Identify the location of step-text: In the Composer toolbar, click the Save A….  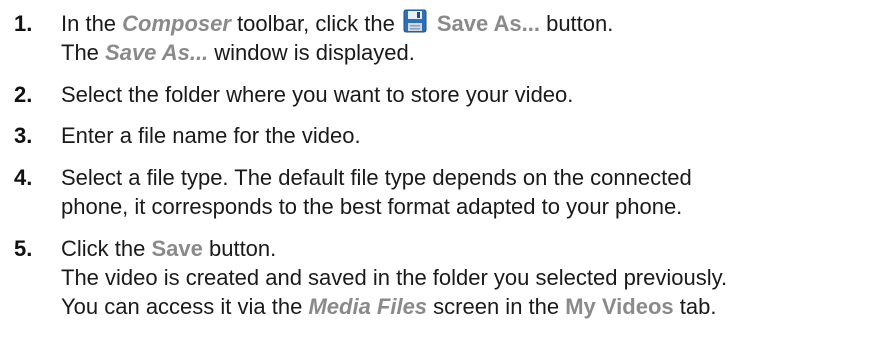
(337, 38).